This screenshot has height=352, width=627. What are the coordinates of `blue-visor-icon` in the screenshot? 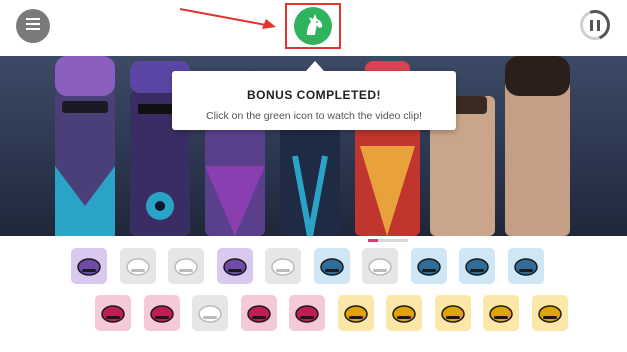 It's located at (525, 267).